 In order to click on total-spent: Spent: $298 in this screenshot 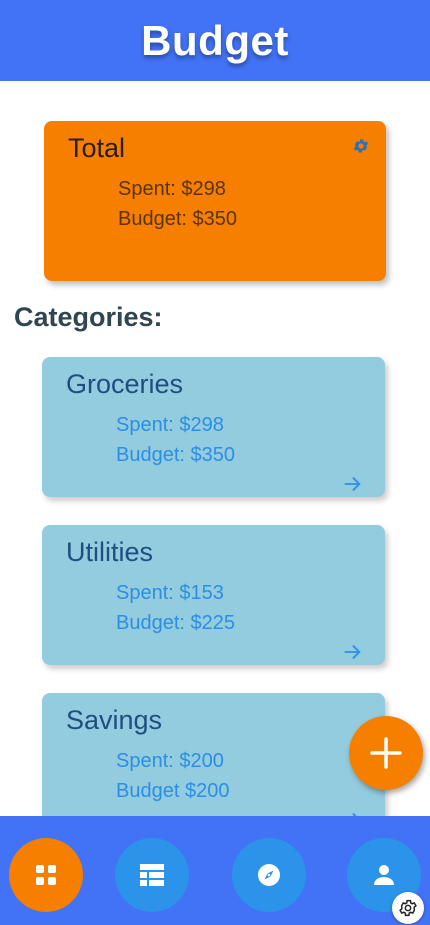, I will do `click(172, 189)`.